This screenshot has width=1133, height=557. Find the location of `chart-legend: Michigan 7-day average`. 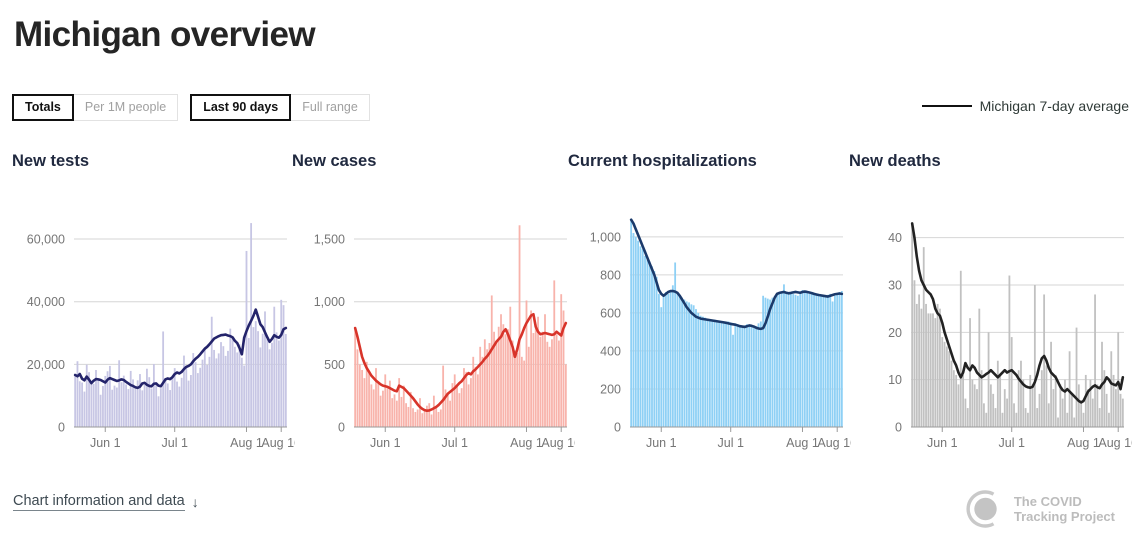

chart-legend: Michigan 7-day average is located at coordinates (1025, 106).